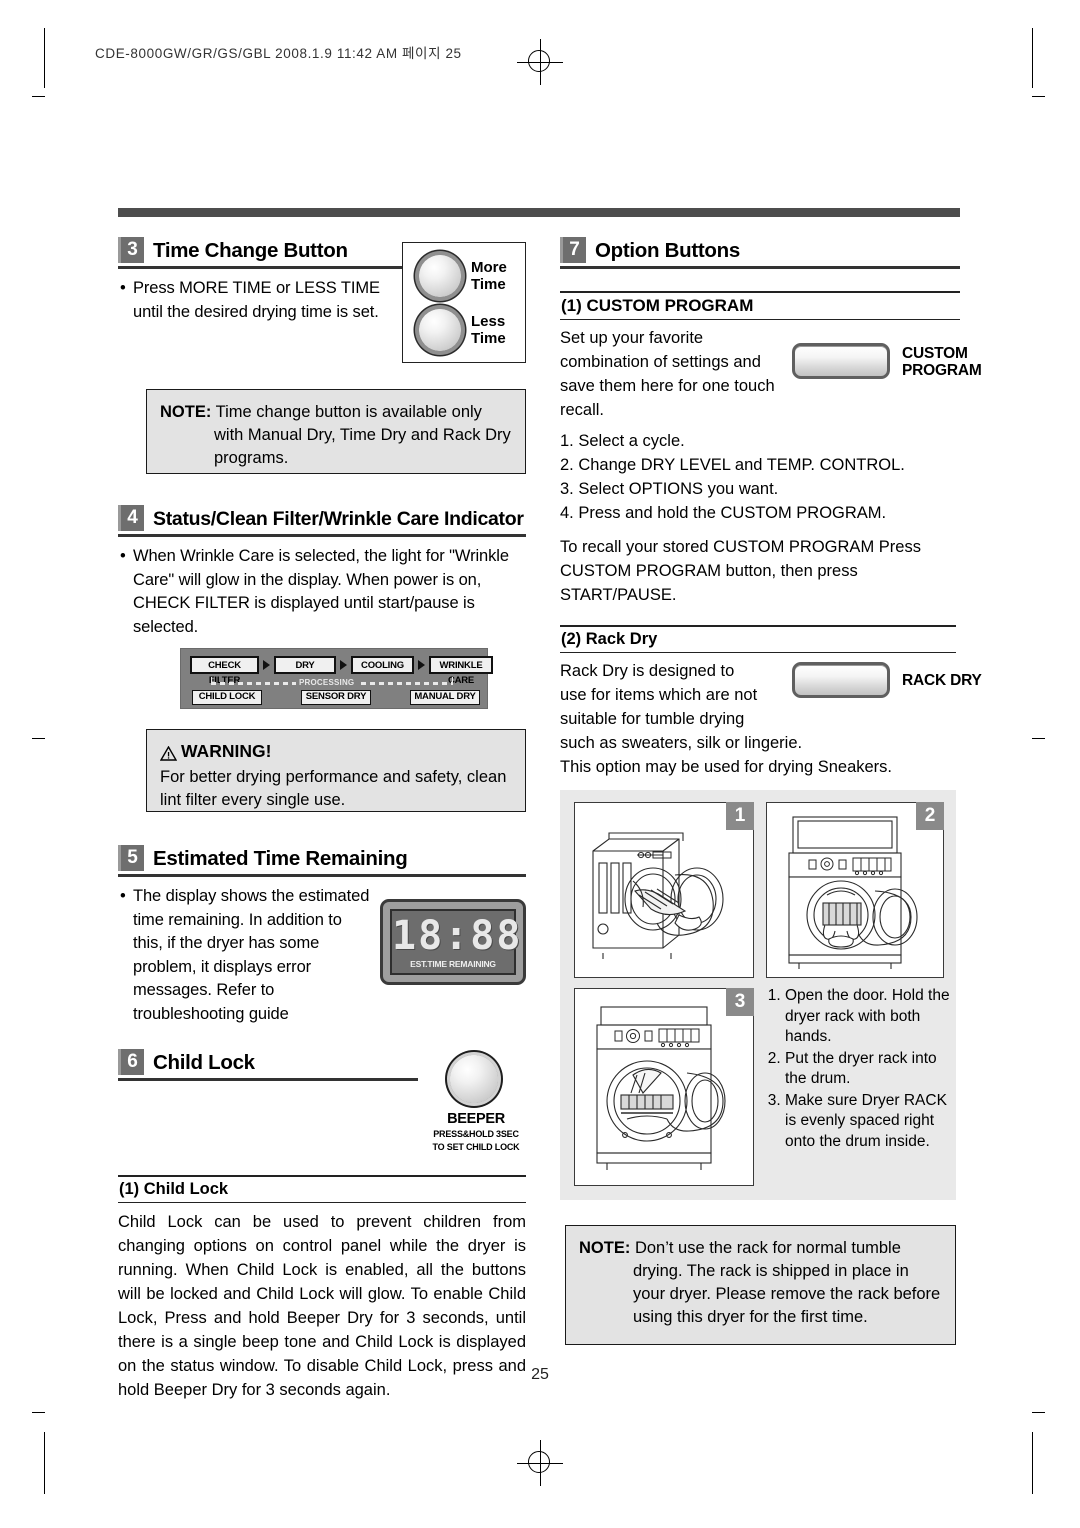 The image size is (1080, 1528). Describe the element at coordinates (657, 305) in the screenshot. I see `custom-program-sub-title: (1) CUSTOM PROGRAM` at that location.